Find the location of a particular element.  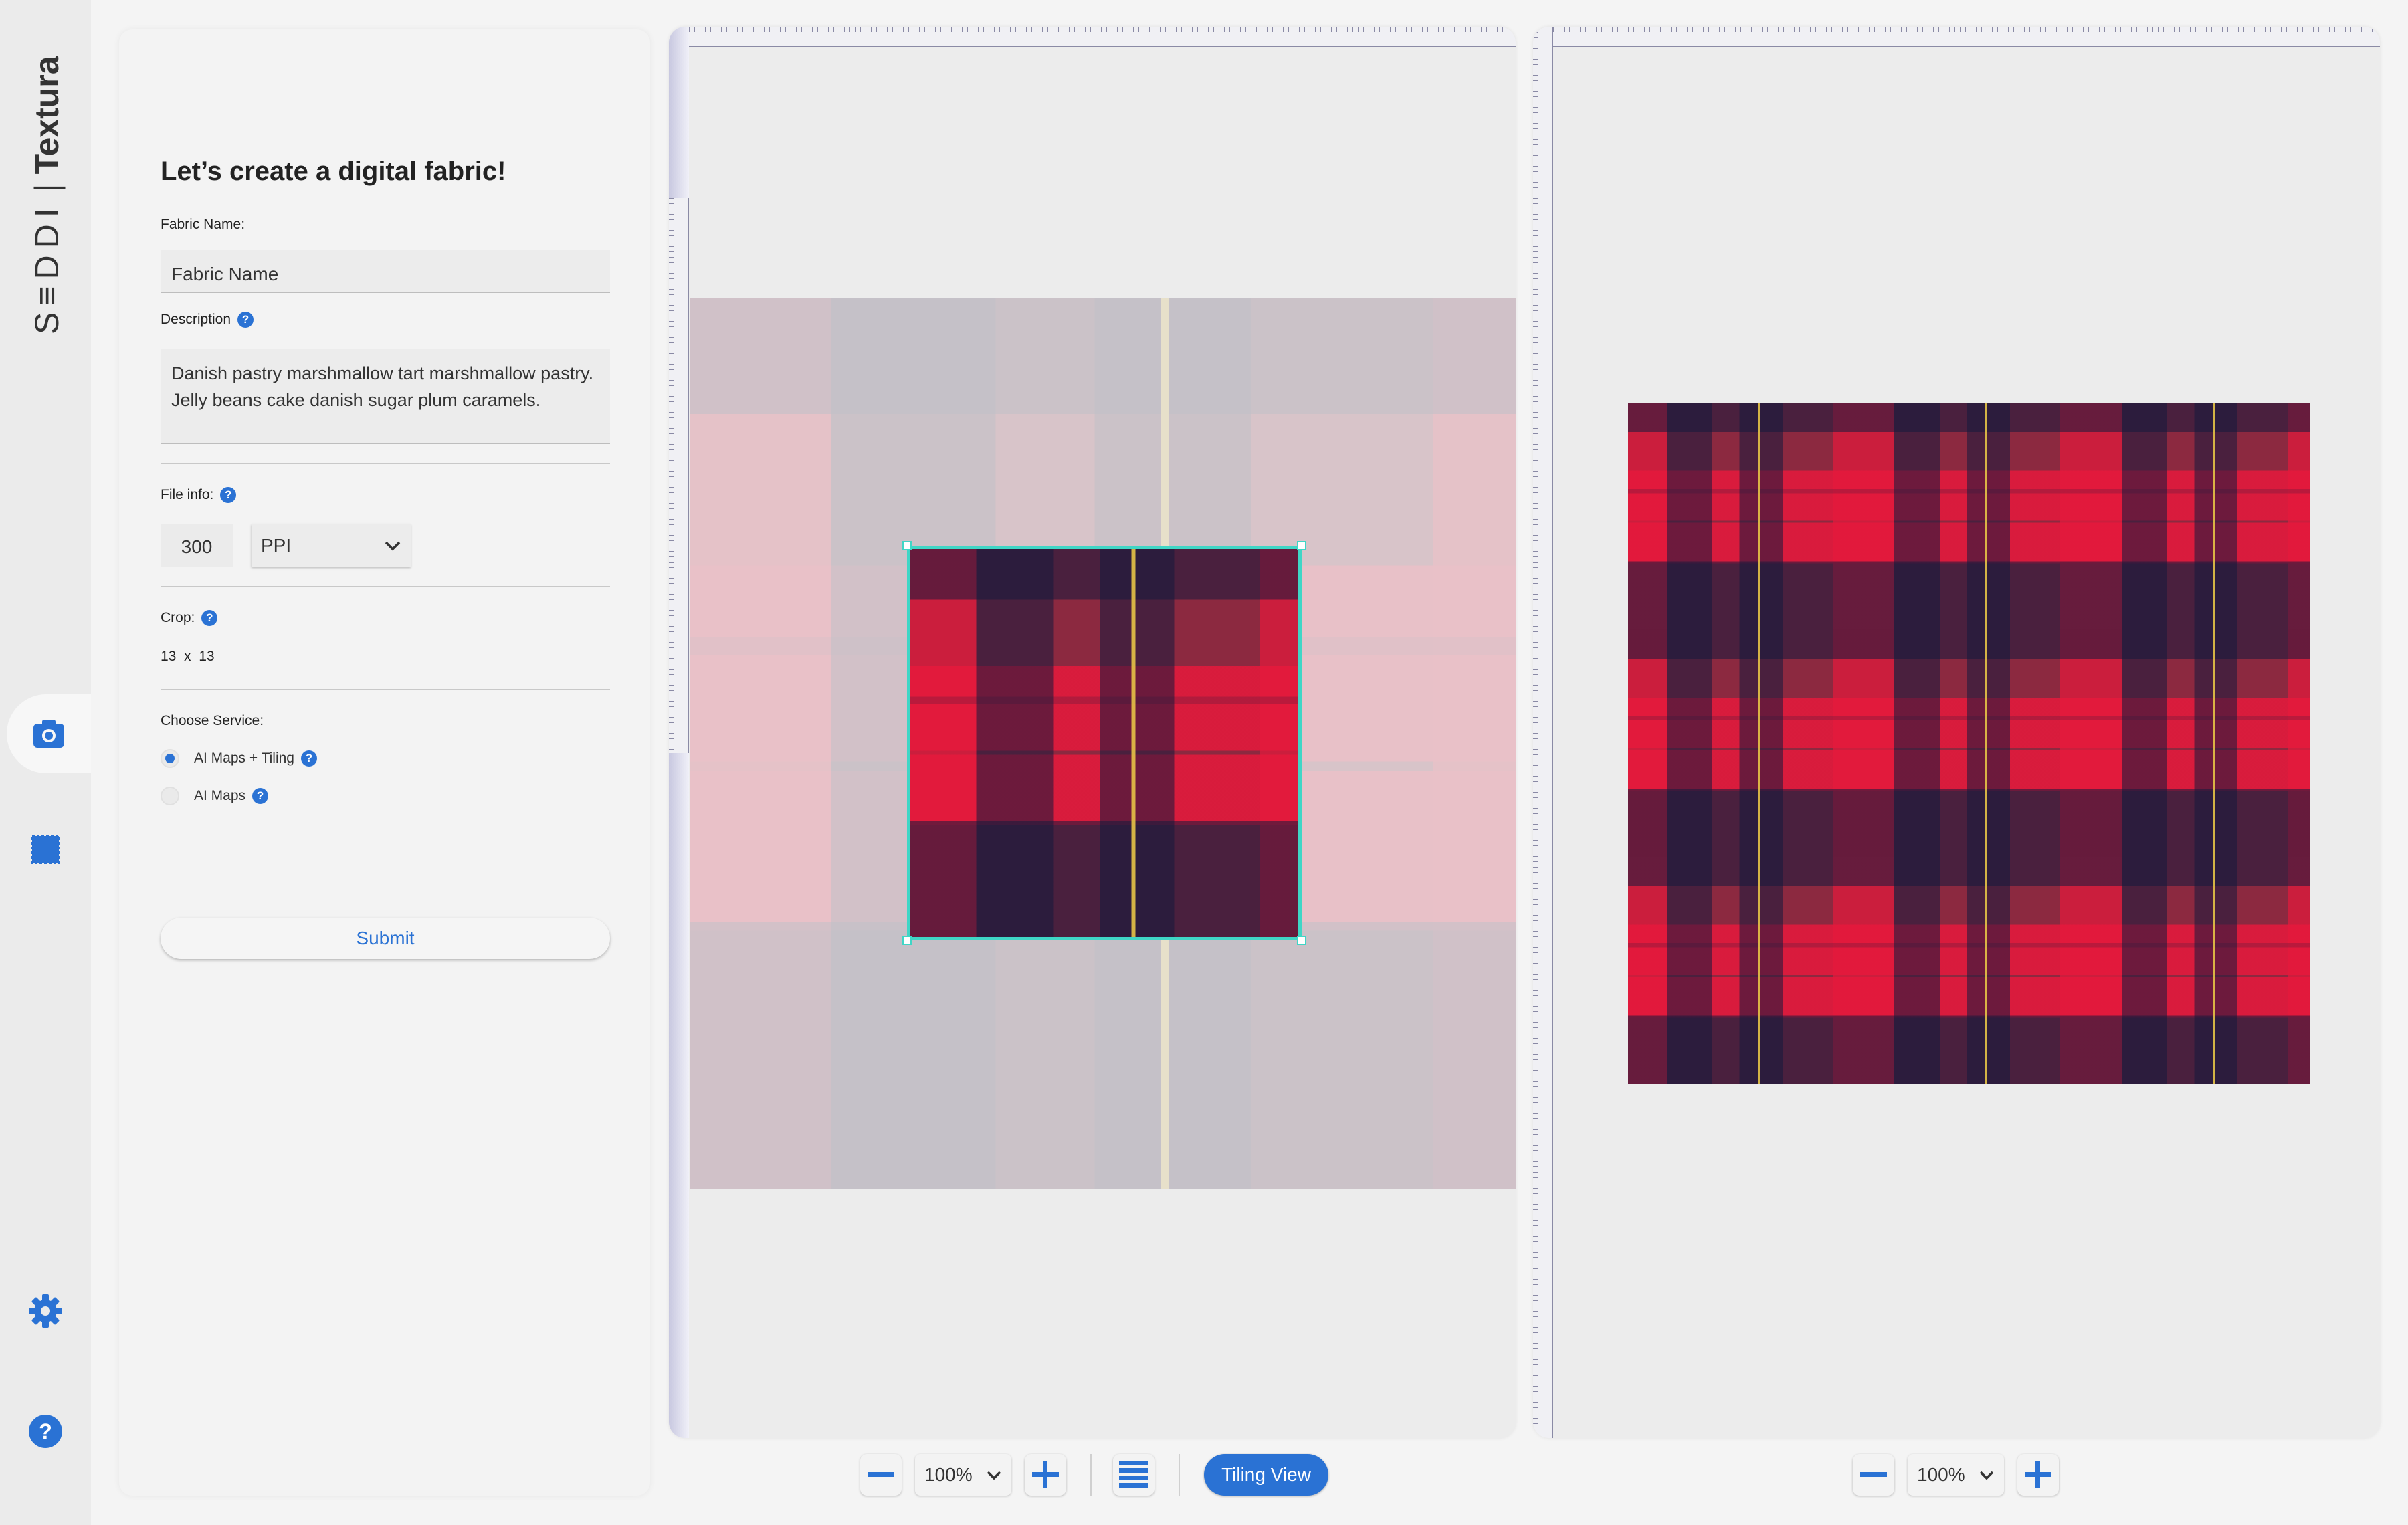

tiled-fabric-preview is located at coordinates (1969, 743).